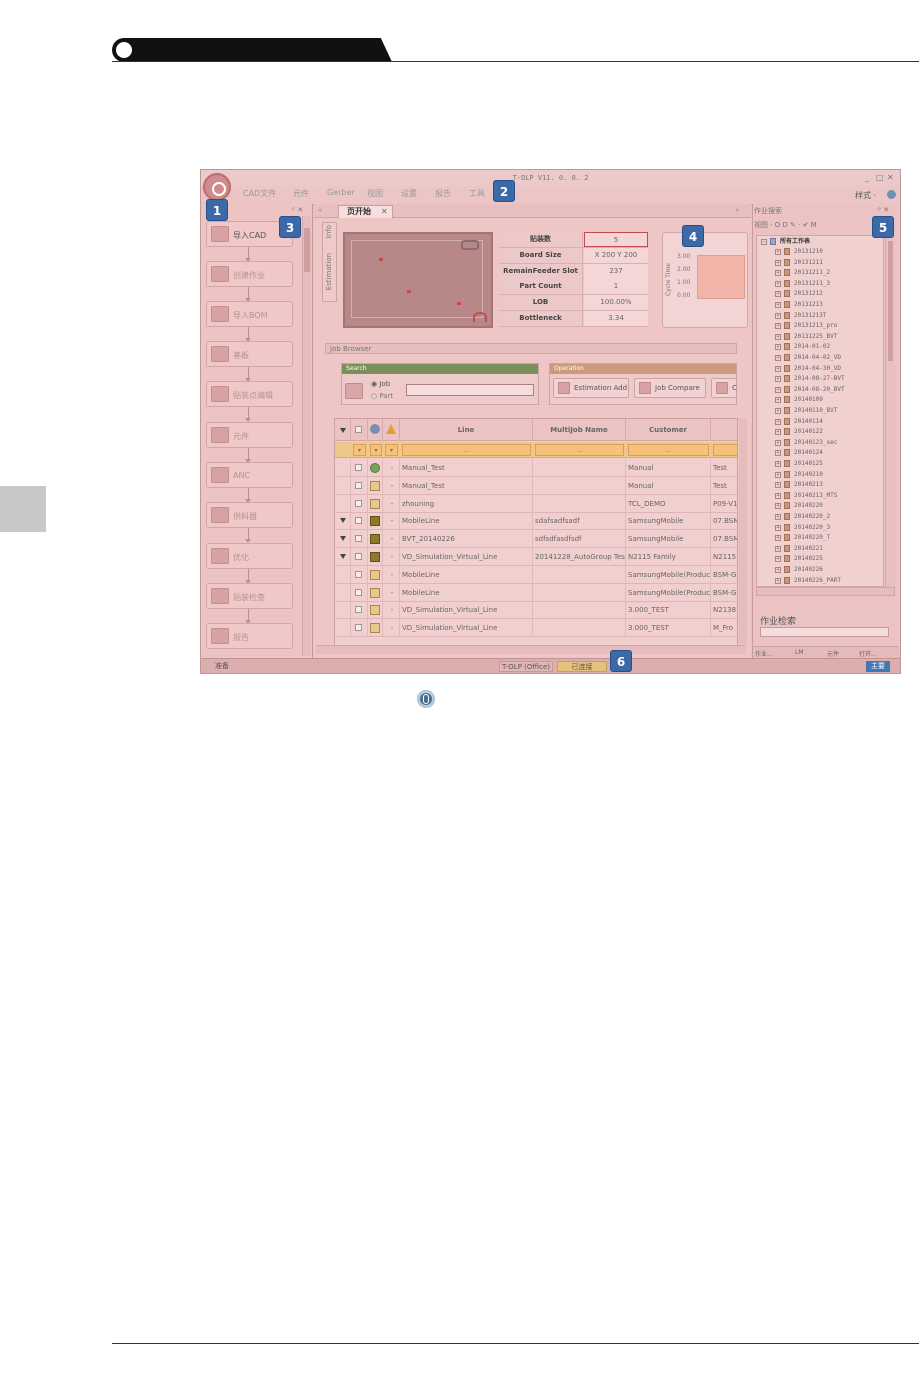 This screenshot has height=1373, width=919. I want to click on tree-scrollbar, so click(890, 411).